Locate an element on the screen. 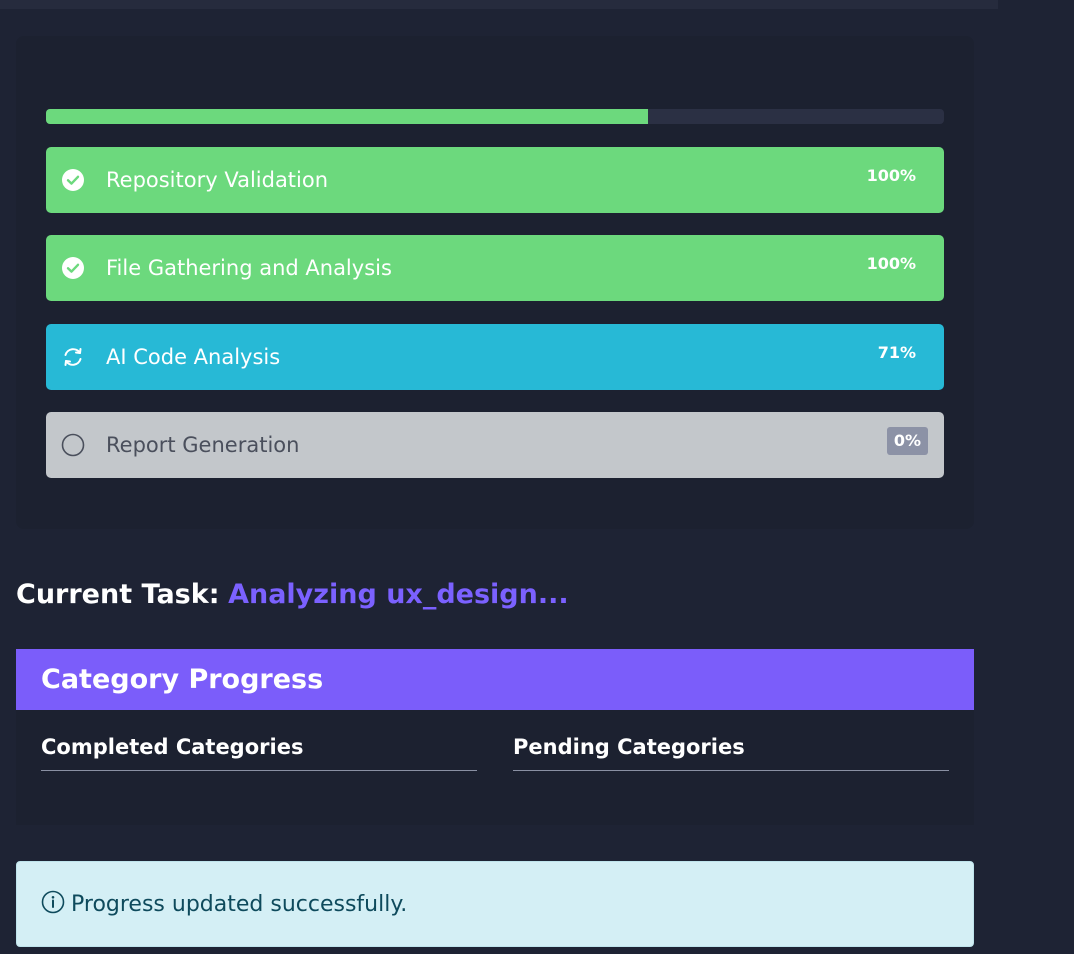  empty-circle-icon is located at coordinates (73, 445).